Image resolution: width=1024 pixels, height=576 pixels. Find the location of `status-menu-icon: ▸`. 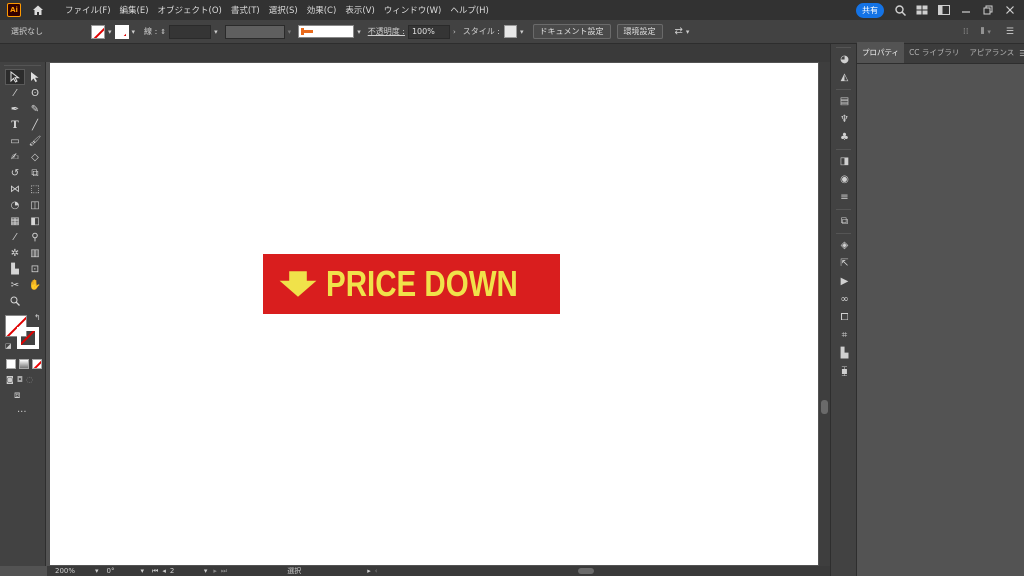

status-menu-icon: ▸ is located at coordinates (369, 571).